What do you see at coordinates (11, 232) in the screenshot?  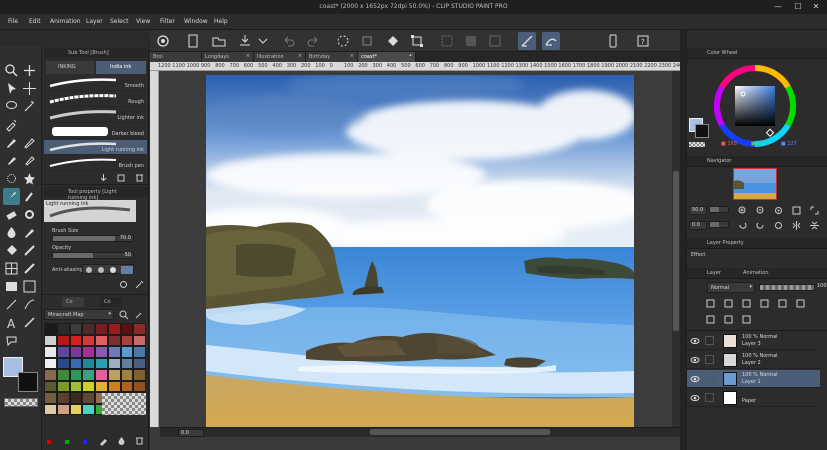 I see `fill-tool` at bounding box center [11, 232].